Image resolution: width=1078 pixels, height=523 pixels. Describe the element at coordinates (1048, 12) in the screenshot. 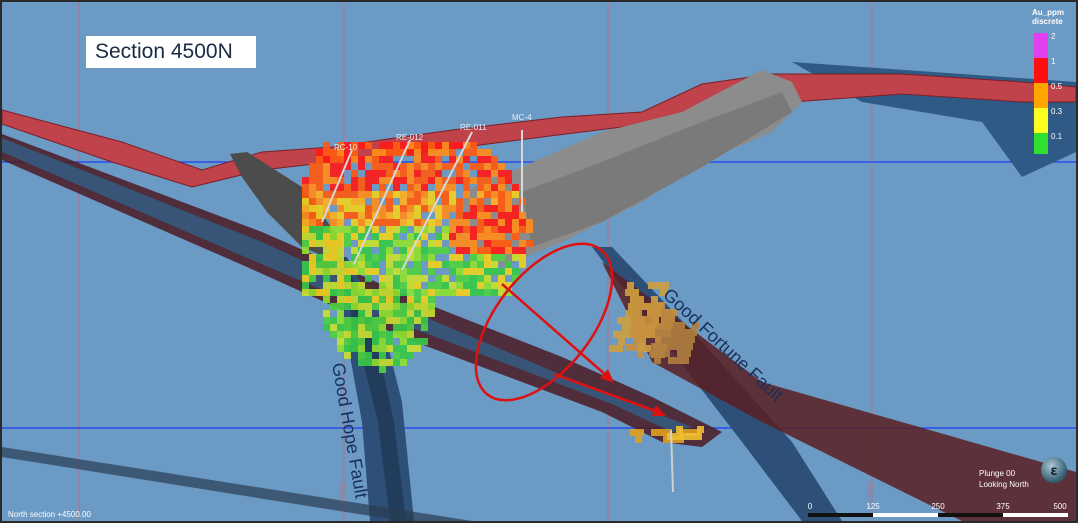

I see `legend-title-line1: Au_ppm` at that location.